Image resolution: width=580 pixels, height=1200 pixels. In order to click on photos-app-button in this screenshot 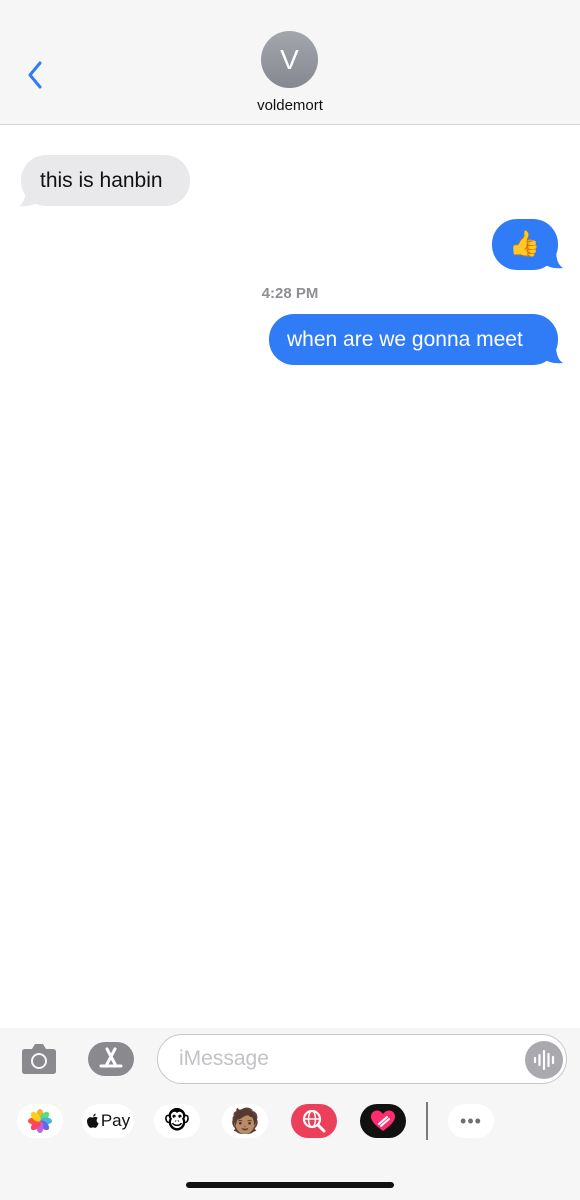, I will do `click(40, 1121)`.